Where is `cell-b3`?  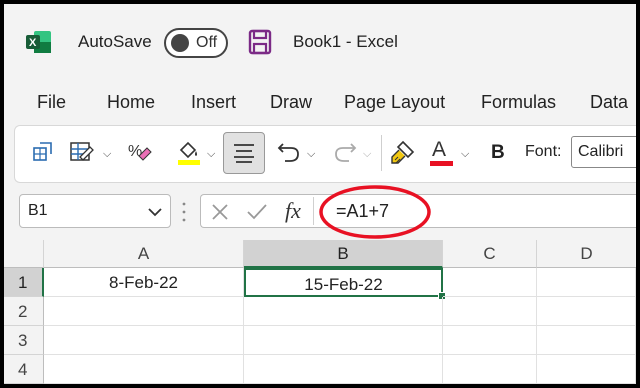
cell-b3 is located at coordinates (343, 340).